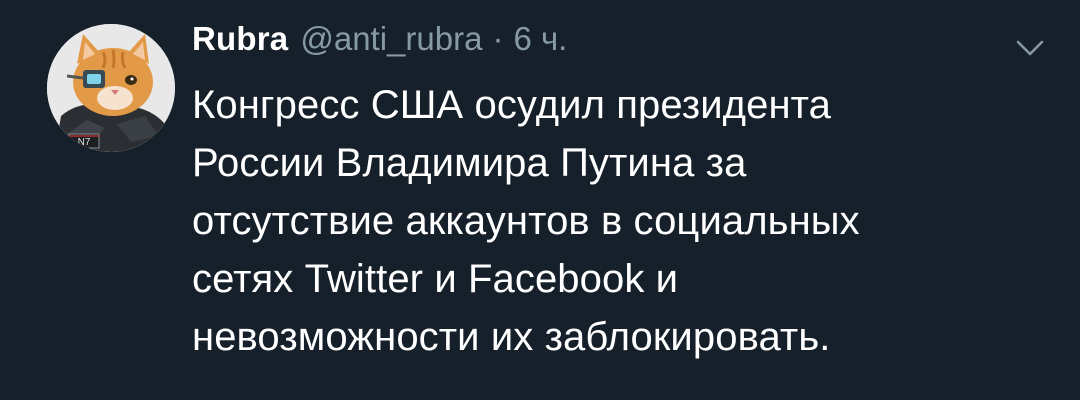  Describe the element at coordinates (540, 39) in the screenshot. I see `timestamp: 6 ч.` at that location.